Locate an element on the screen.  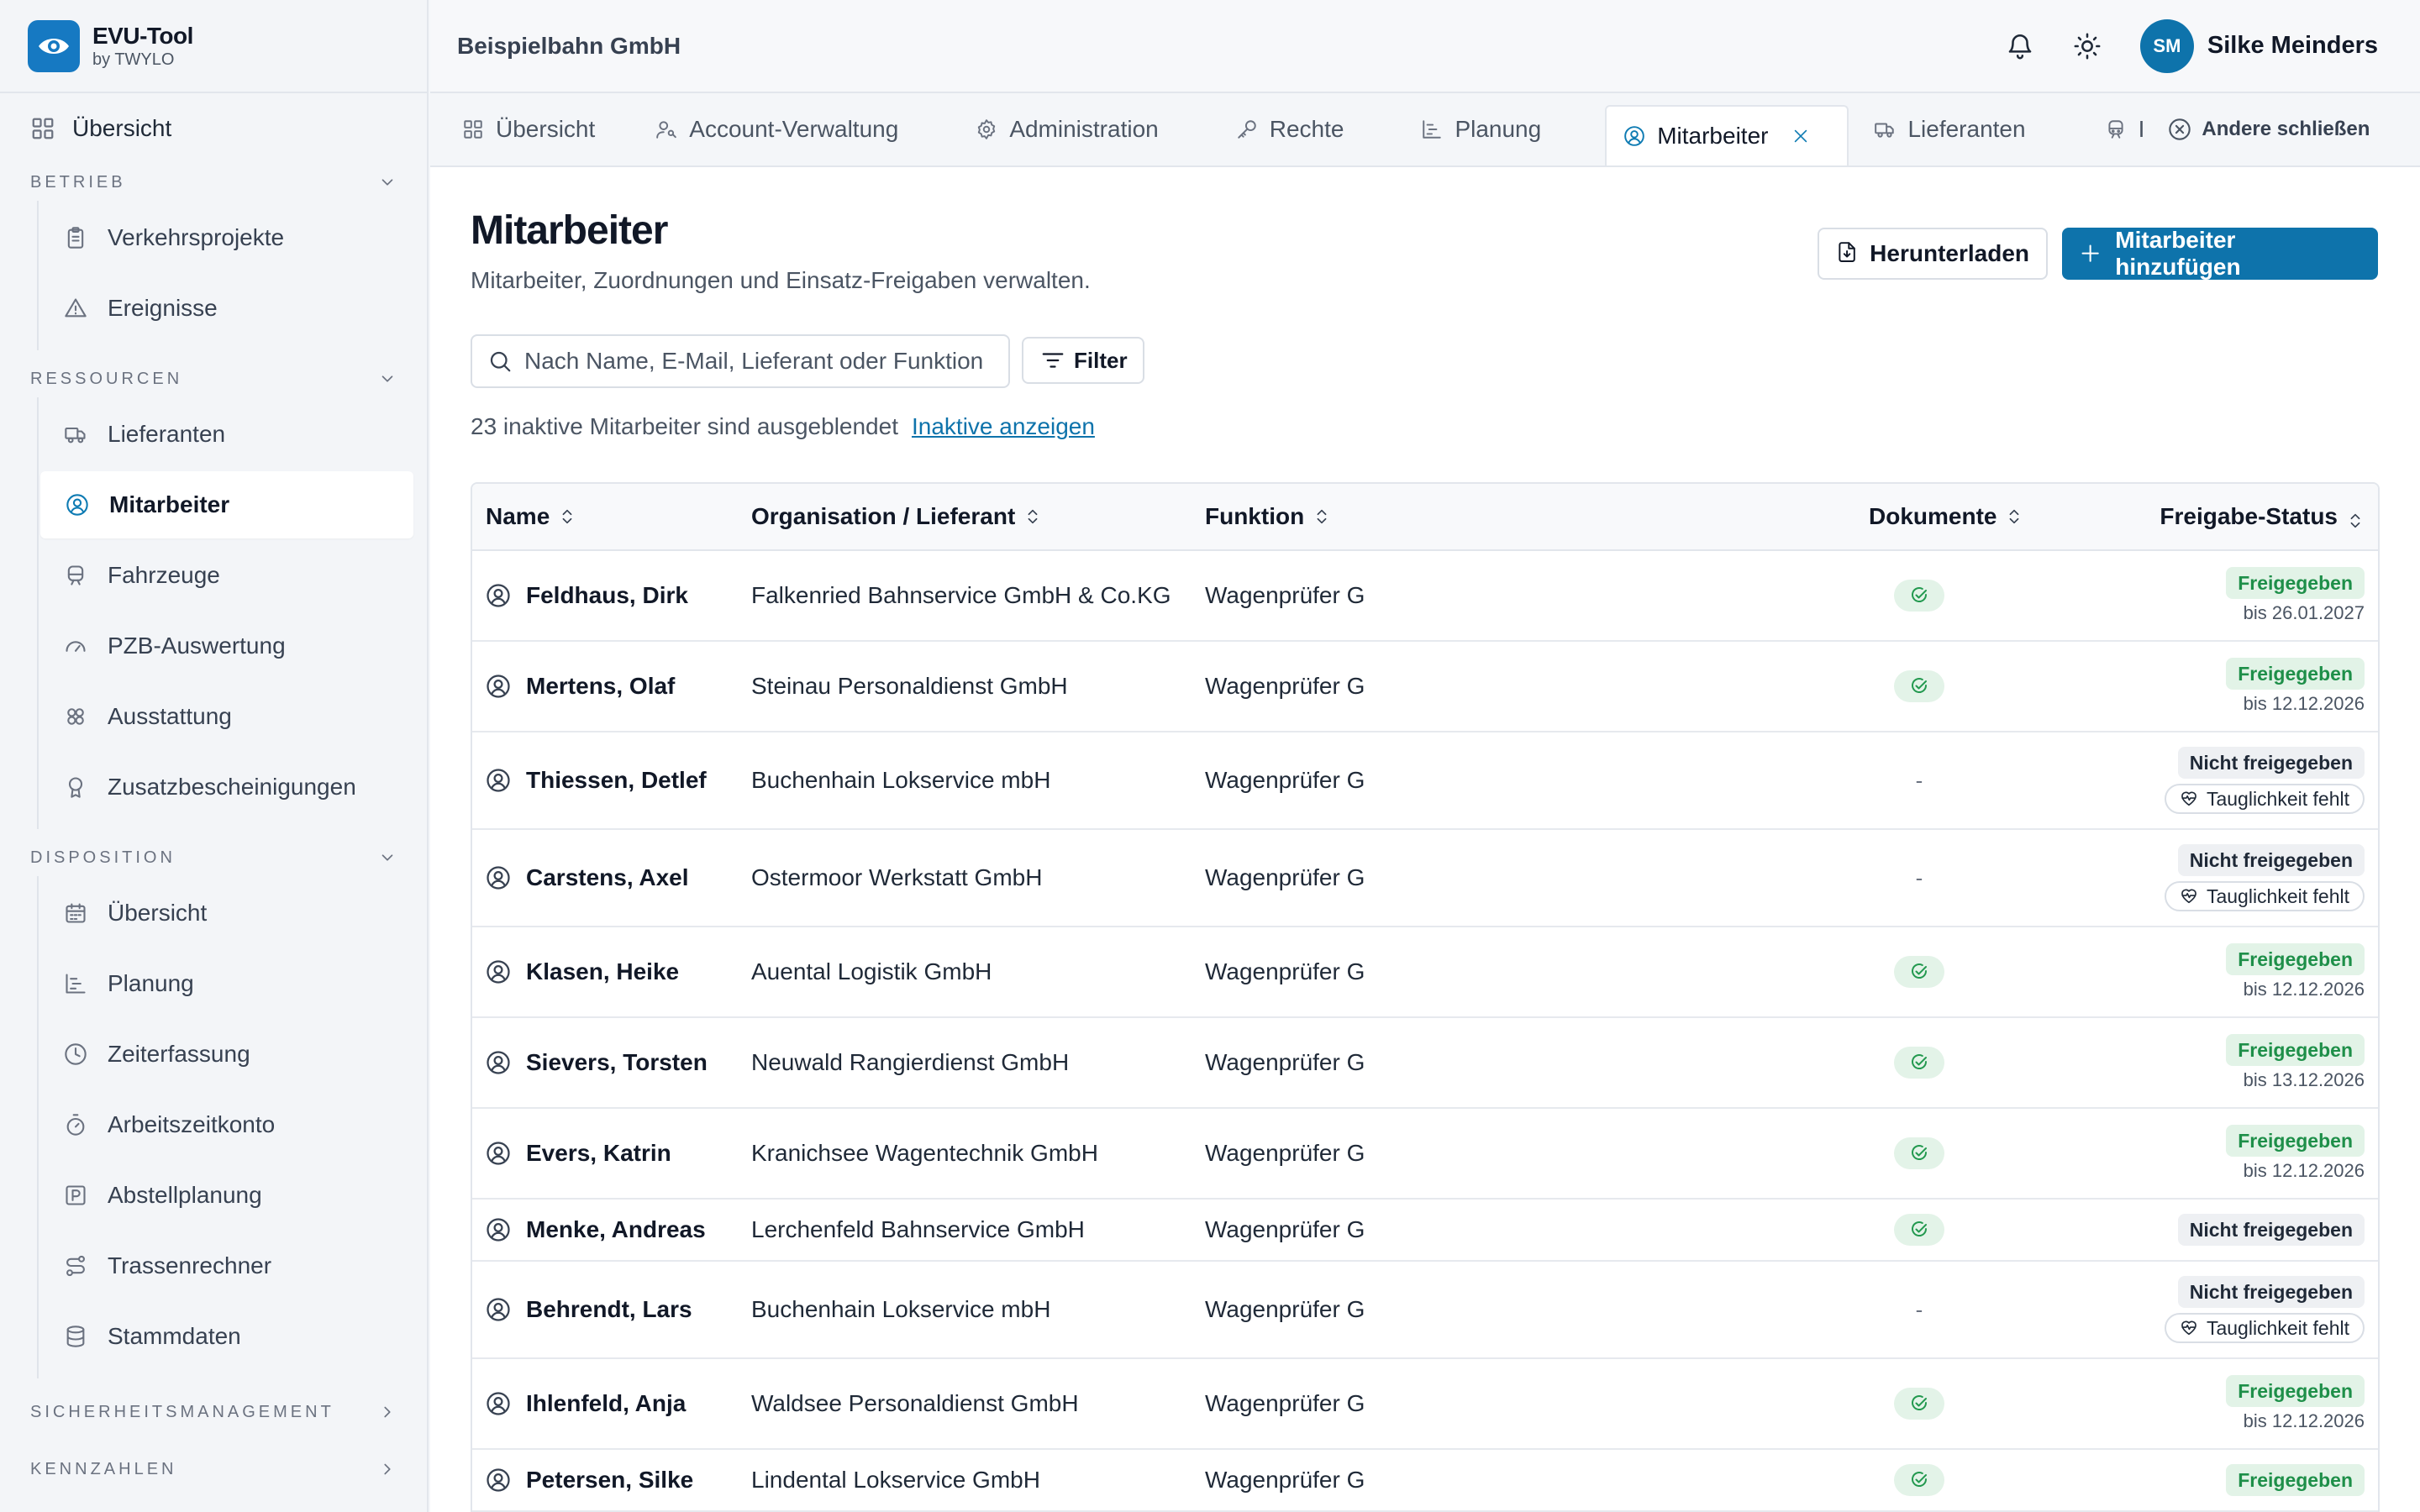
tab-label: Planung is located at coordinates (1498, 129).